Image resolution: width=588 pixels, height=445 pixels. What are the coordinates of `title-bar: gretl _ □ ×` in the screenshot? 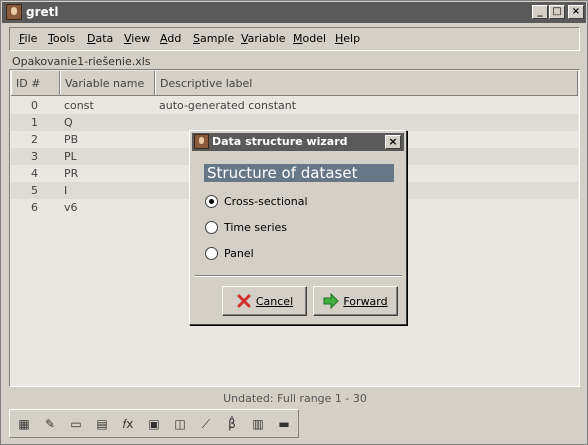 It's located at (294, 12).